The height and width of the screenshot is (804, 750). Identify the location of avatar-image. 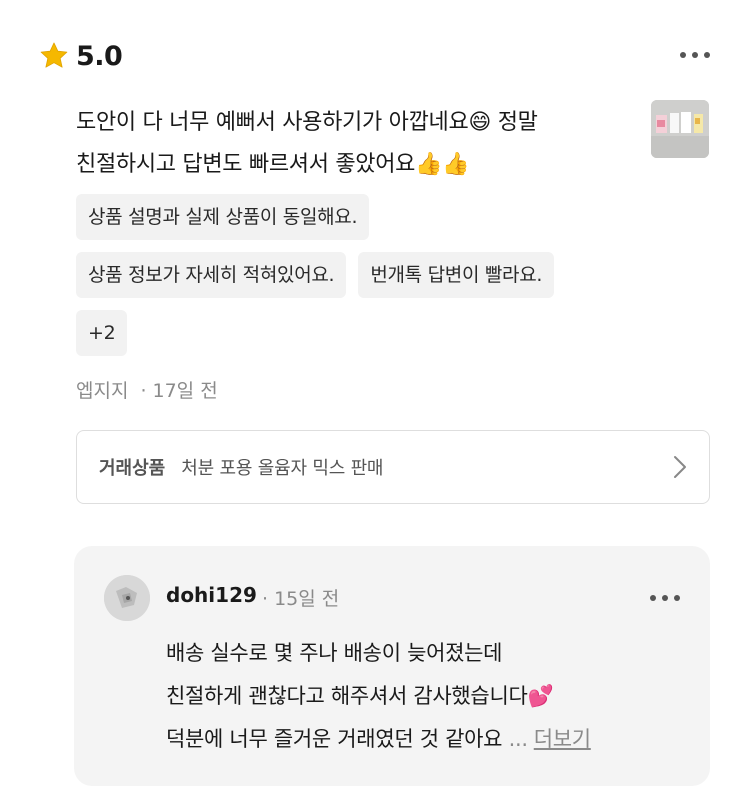
(127, 598).